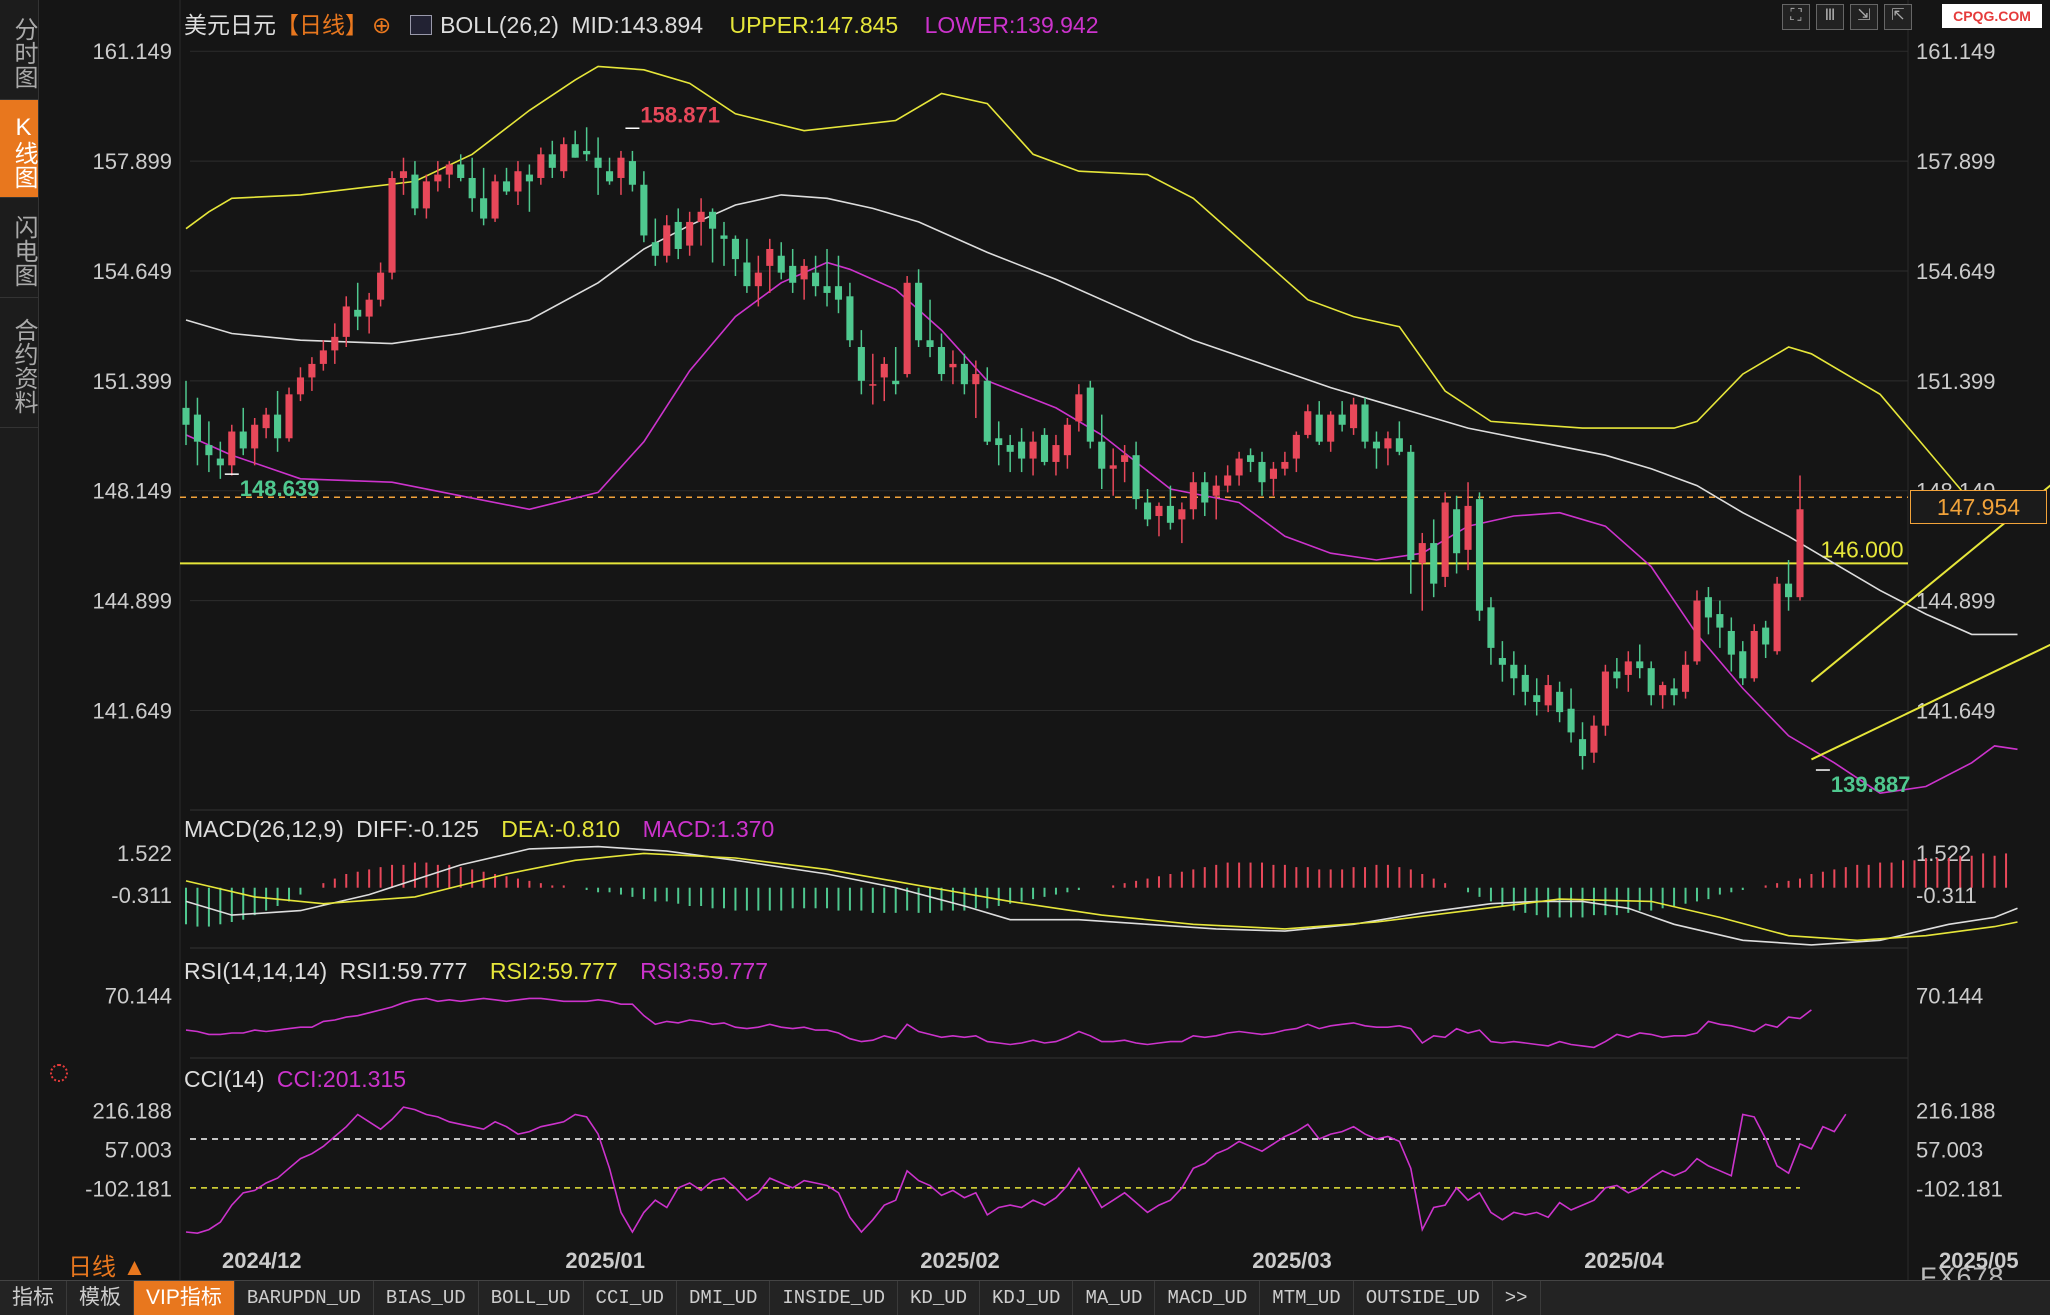 Image resolution: width=2050 pixels, height=1315 pixels. What do you see at coordinates (1423, 1298) in the screenshot?
I see `indicator-tab-14: OUTSIDE_UD` at bounding box center [1423, 1298].